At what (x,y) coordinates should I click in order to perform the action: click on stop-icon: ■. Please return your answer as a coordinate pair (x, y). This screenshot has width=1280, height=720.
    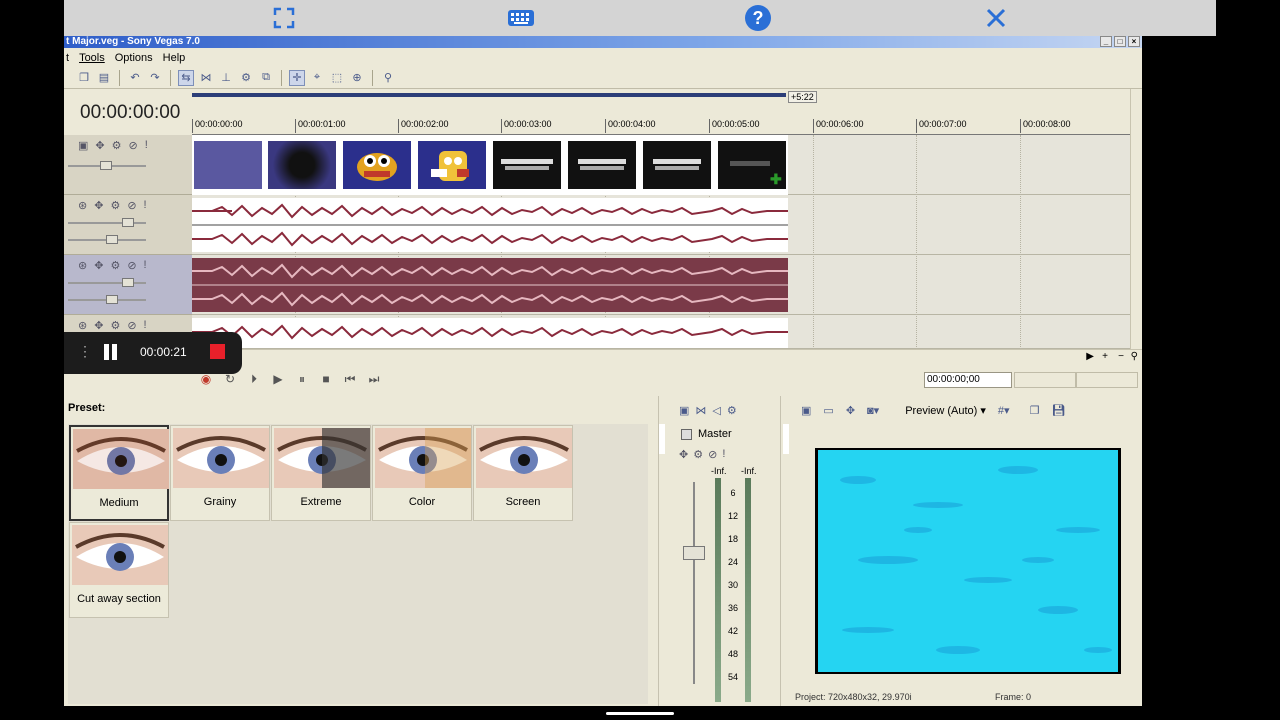
    Looking at the image, I should click on (326, 379).